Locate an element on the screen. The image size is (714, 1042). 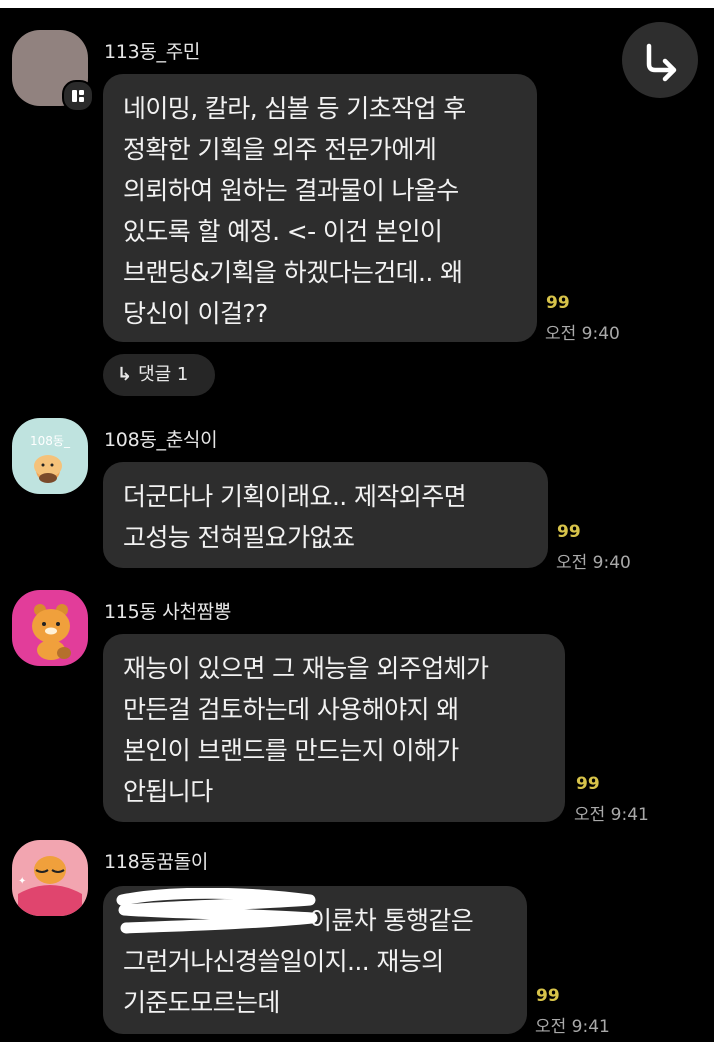
message-line: 본인이 브랜드를 만드는지 이해가 is located at coordinates (291, 750).